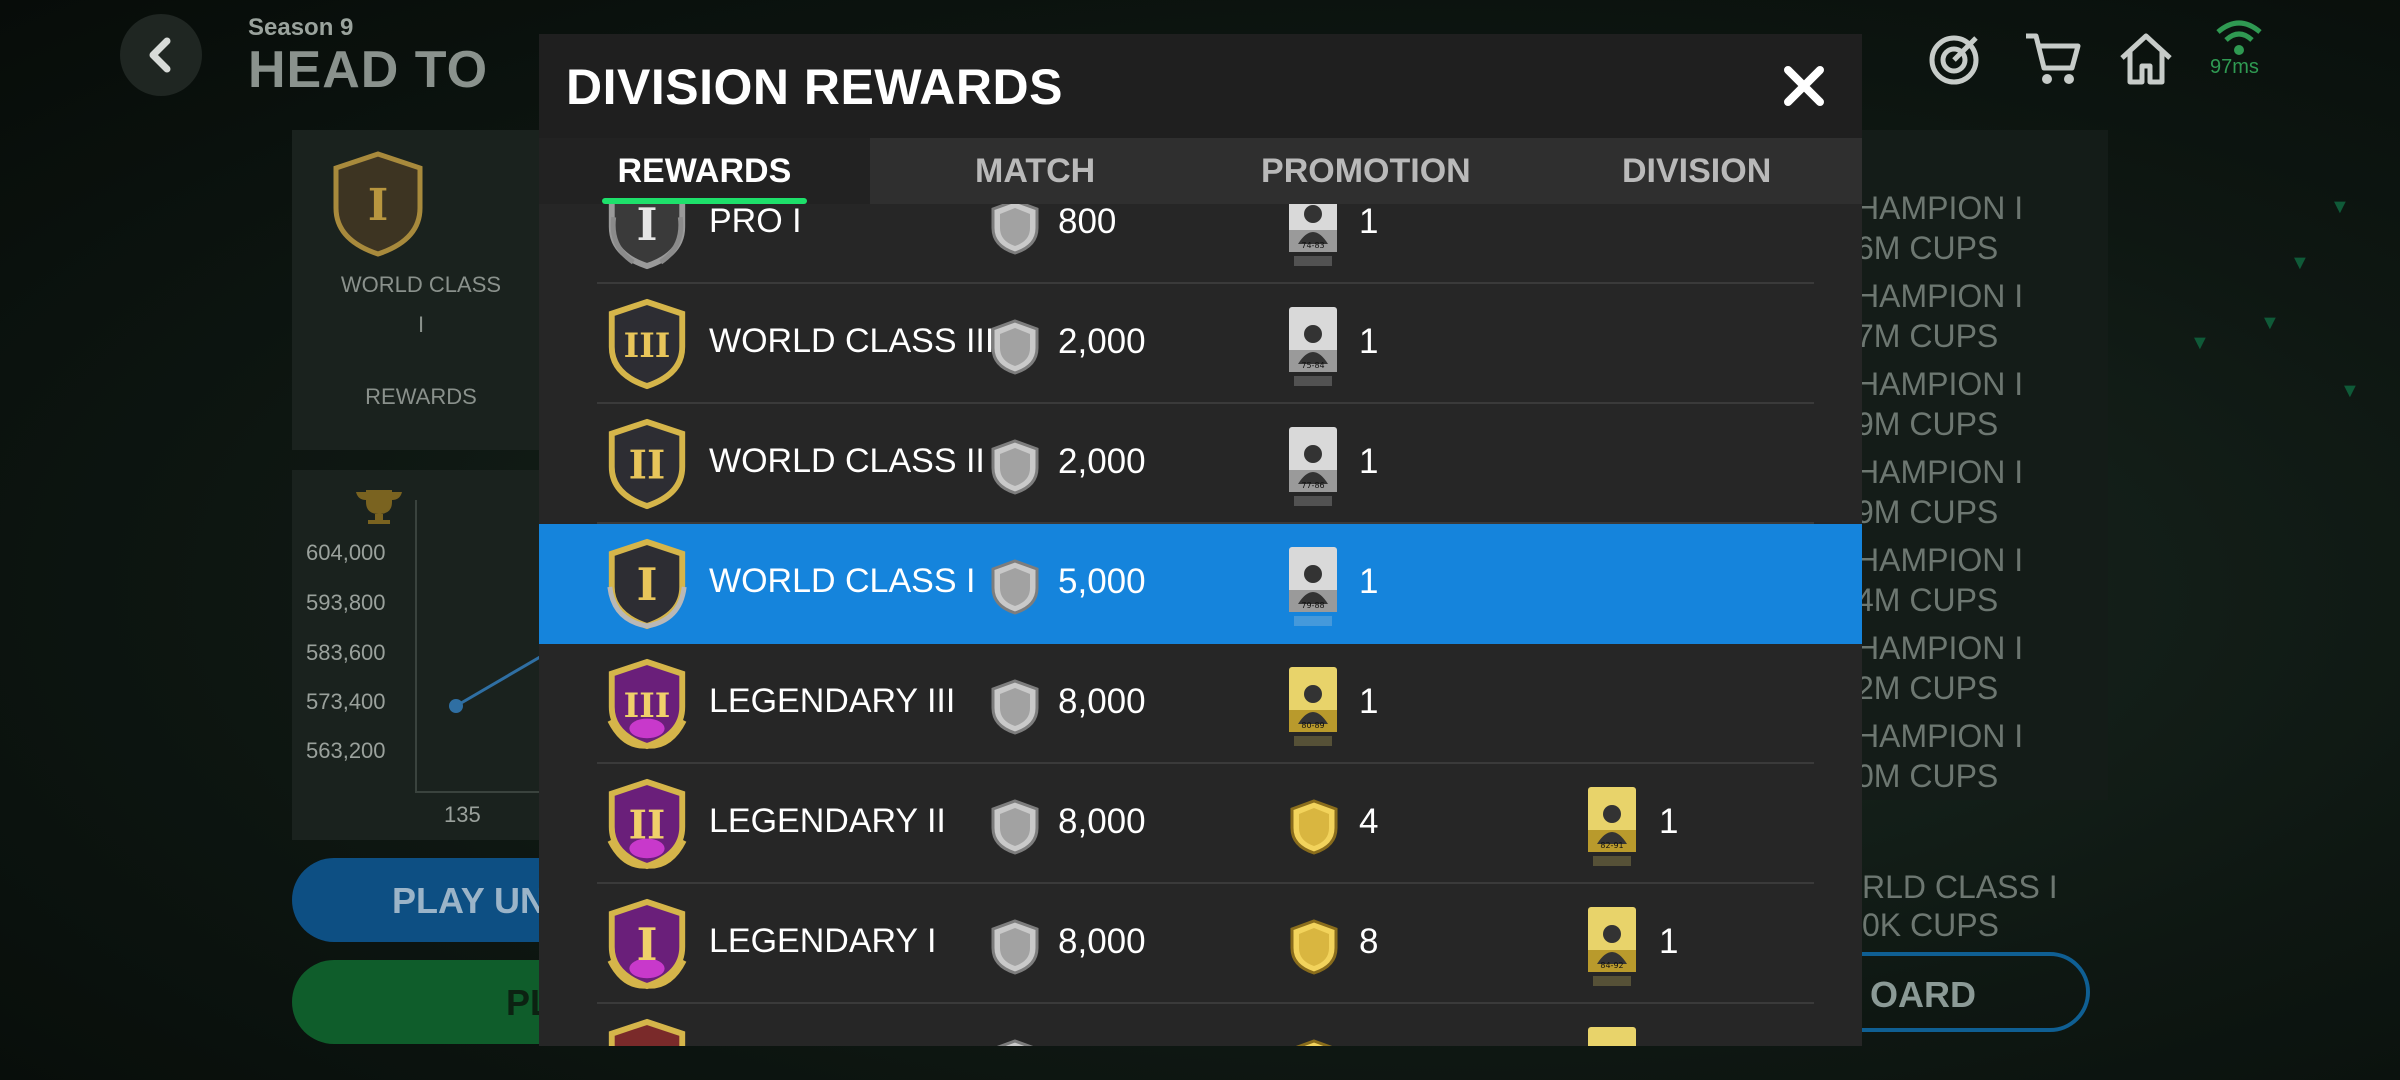 The width and height of the screenshot is (2400, 1080). I want to click on cart-icon, so click(2052, 58).